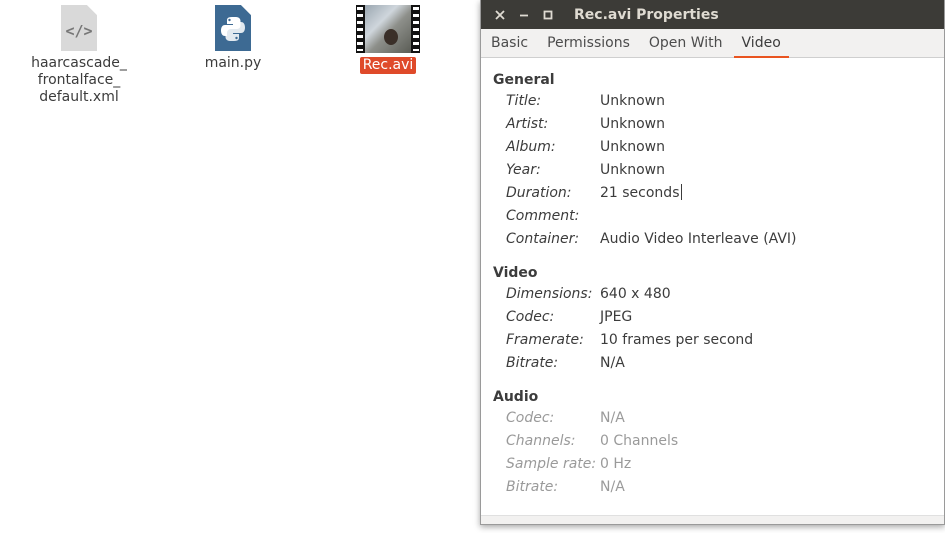 The image size is (945, 533). Describe the element at coordinates (592, 441) in the screenshot. I see `property-row-channels: Channels: 0 Channels` at that location.